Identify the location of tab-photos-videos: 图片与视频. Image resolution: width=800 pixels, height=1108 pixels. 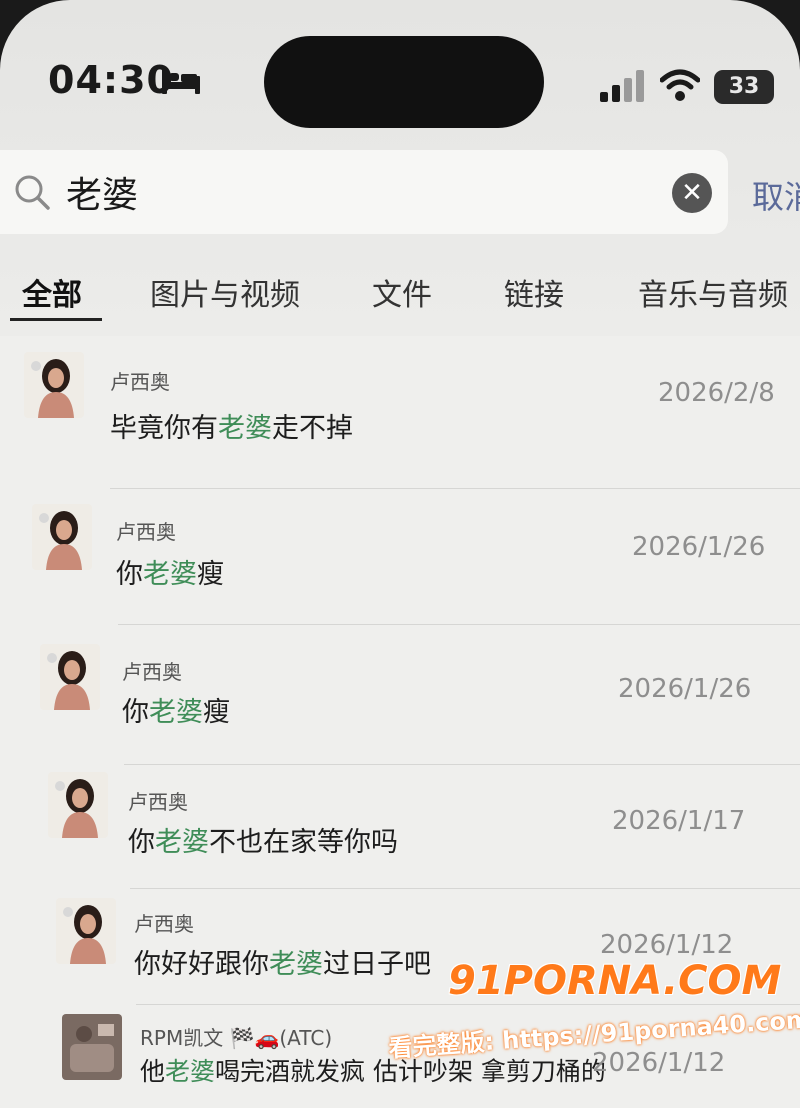
(225, 292).